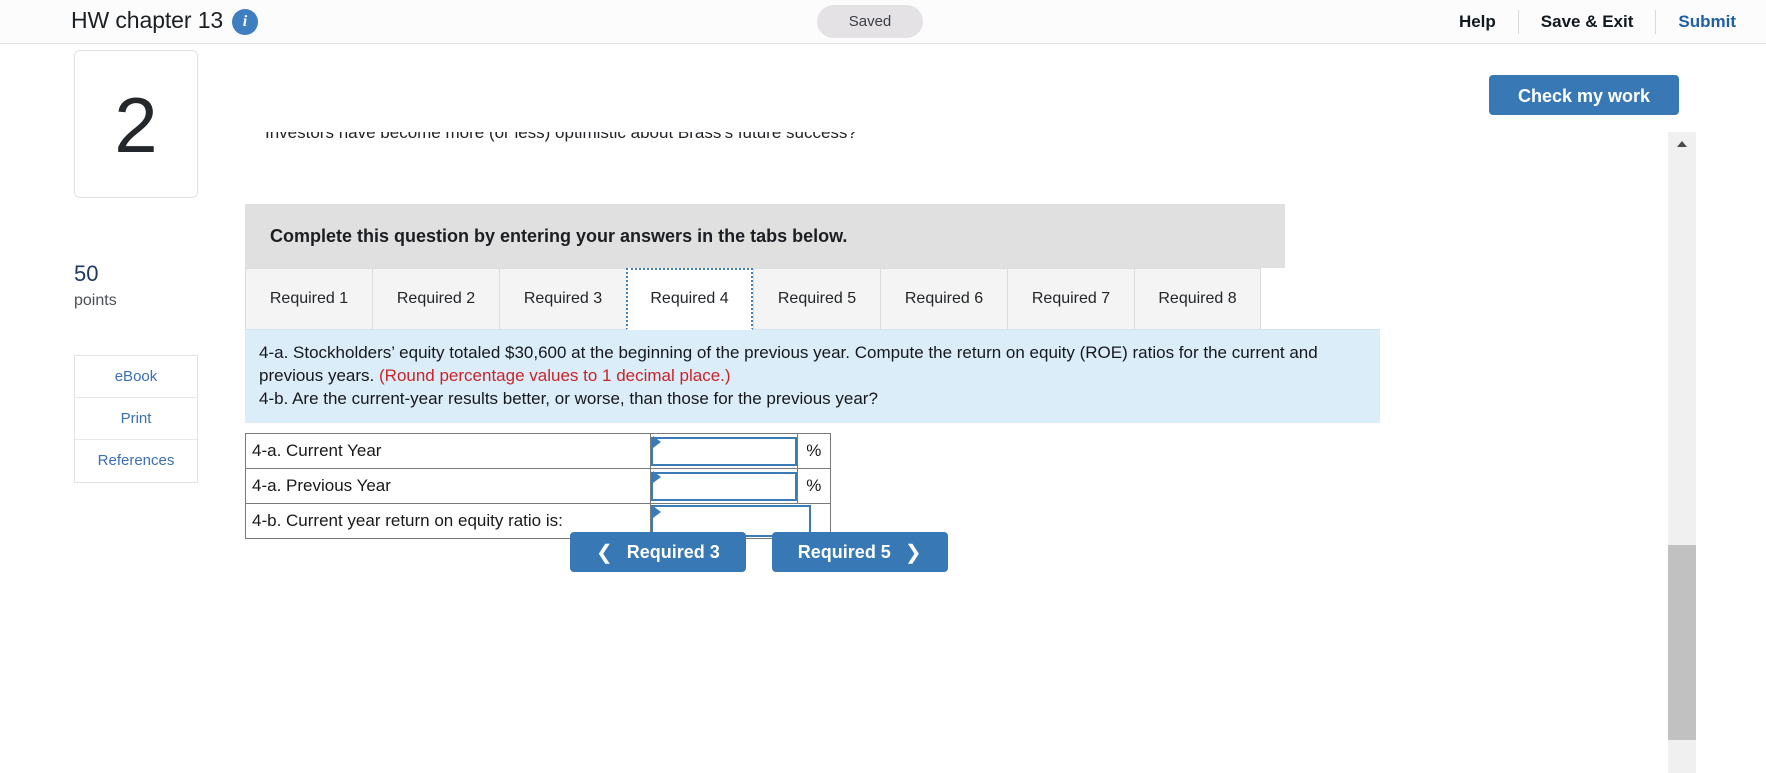 This screenshot has width=1766, height=773. I want to click on table-row: 4-a. Current Year %, so click(538, 451).